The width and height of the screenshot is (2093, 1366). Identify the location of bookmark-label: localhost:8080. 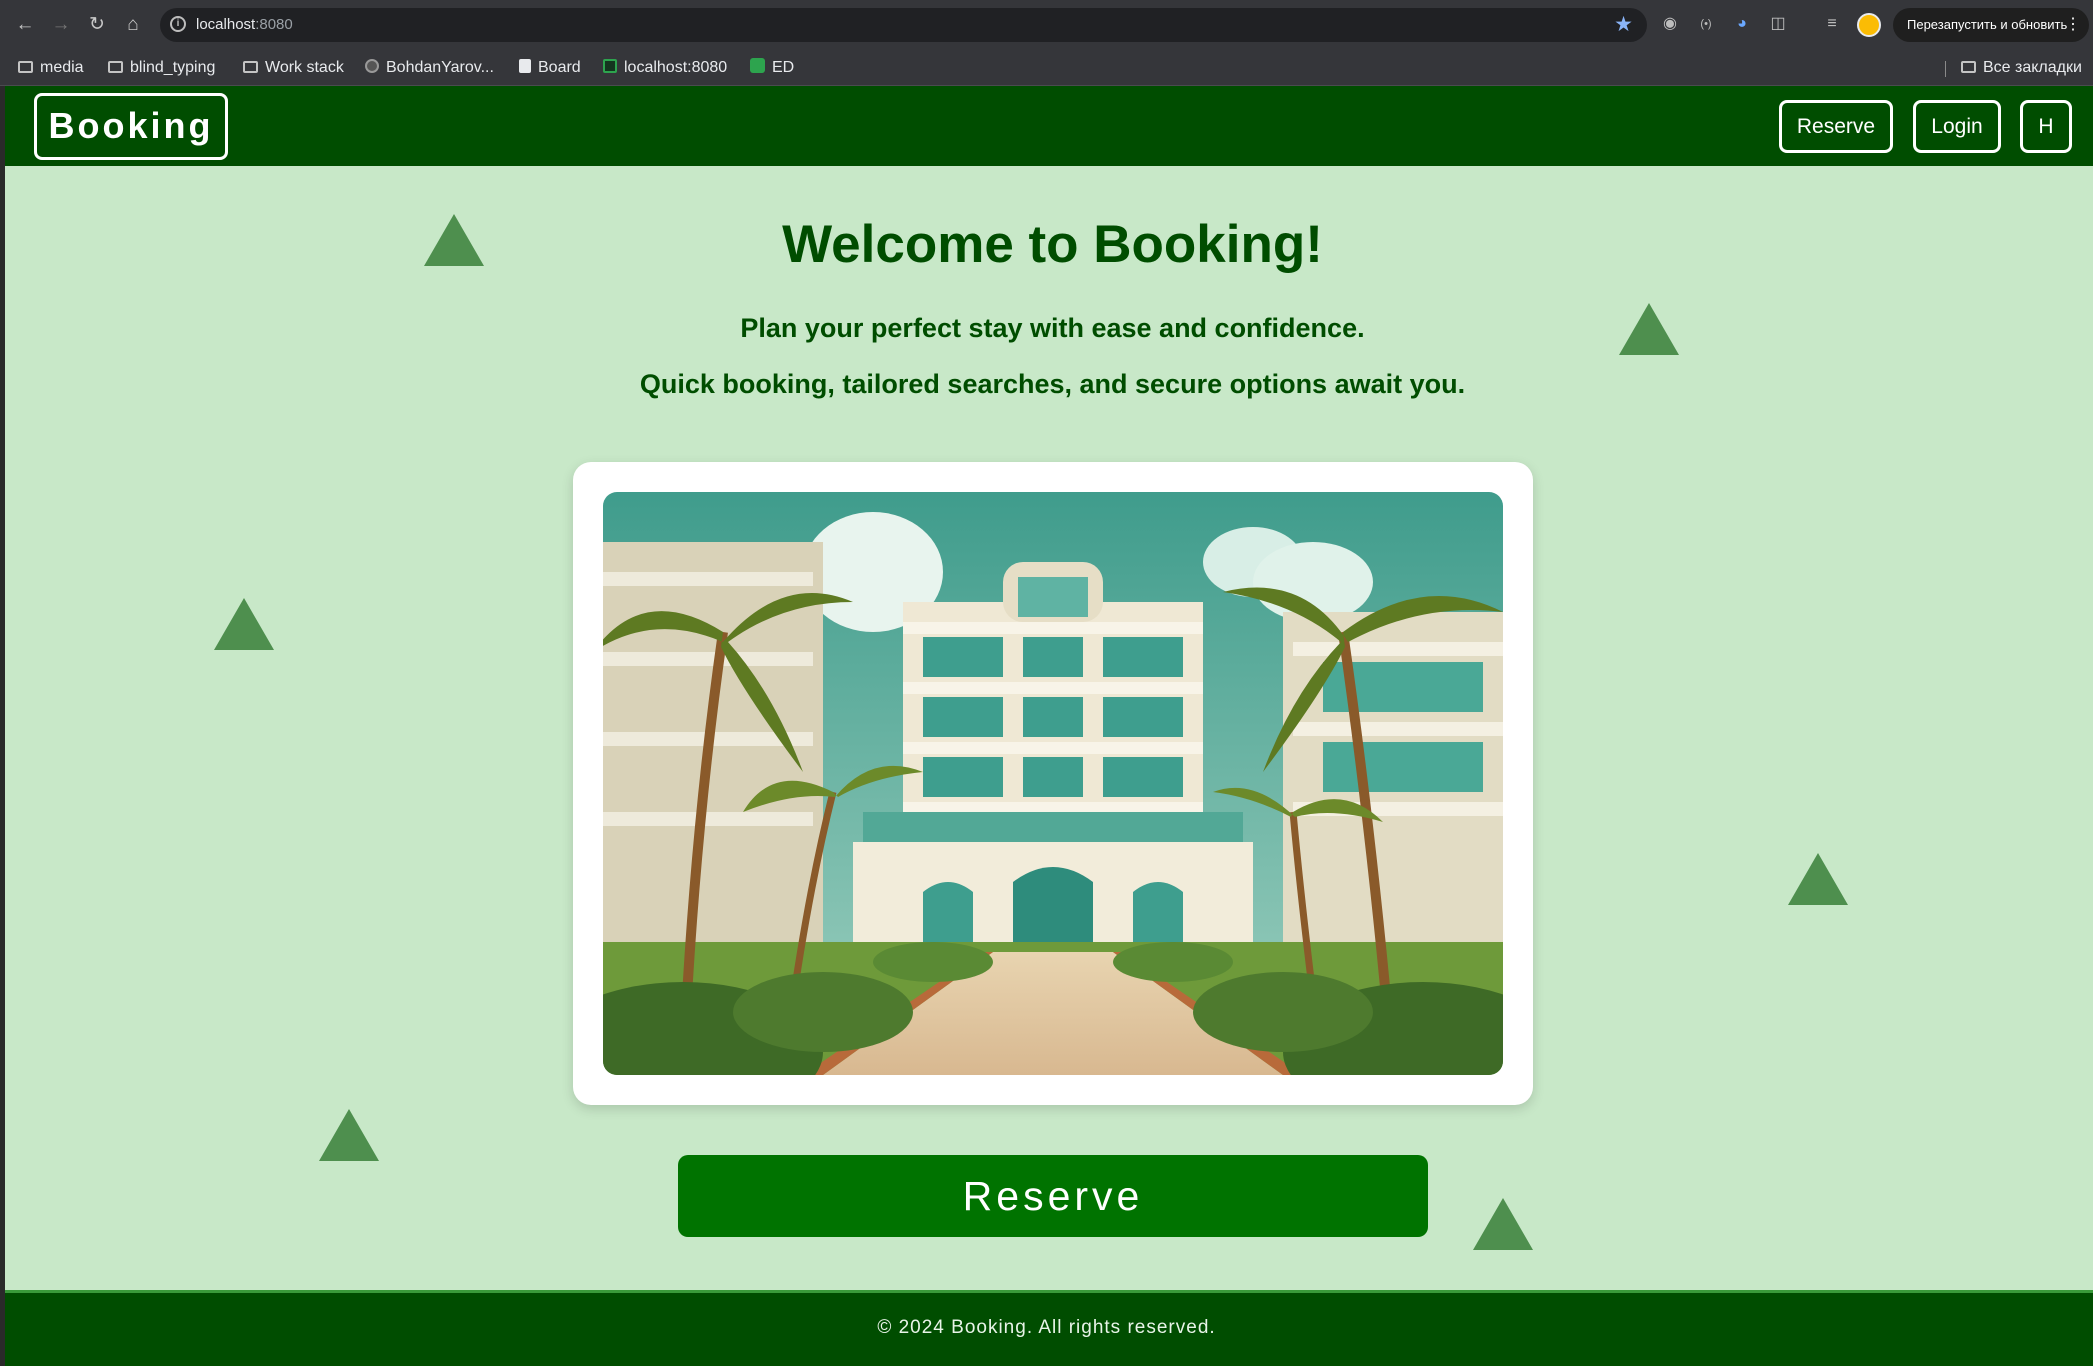
(676, 67).